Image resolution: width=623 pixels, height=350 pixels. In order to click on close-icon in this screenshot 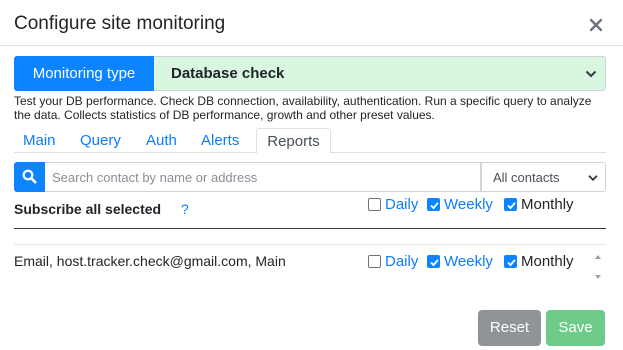, I will do `click(596, 25)`.